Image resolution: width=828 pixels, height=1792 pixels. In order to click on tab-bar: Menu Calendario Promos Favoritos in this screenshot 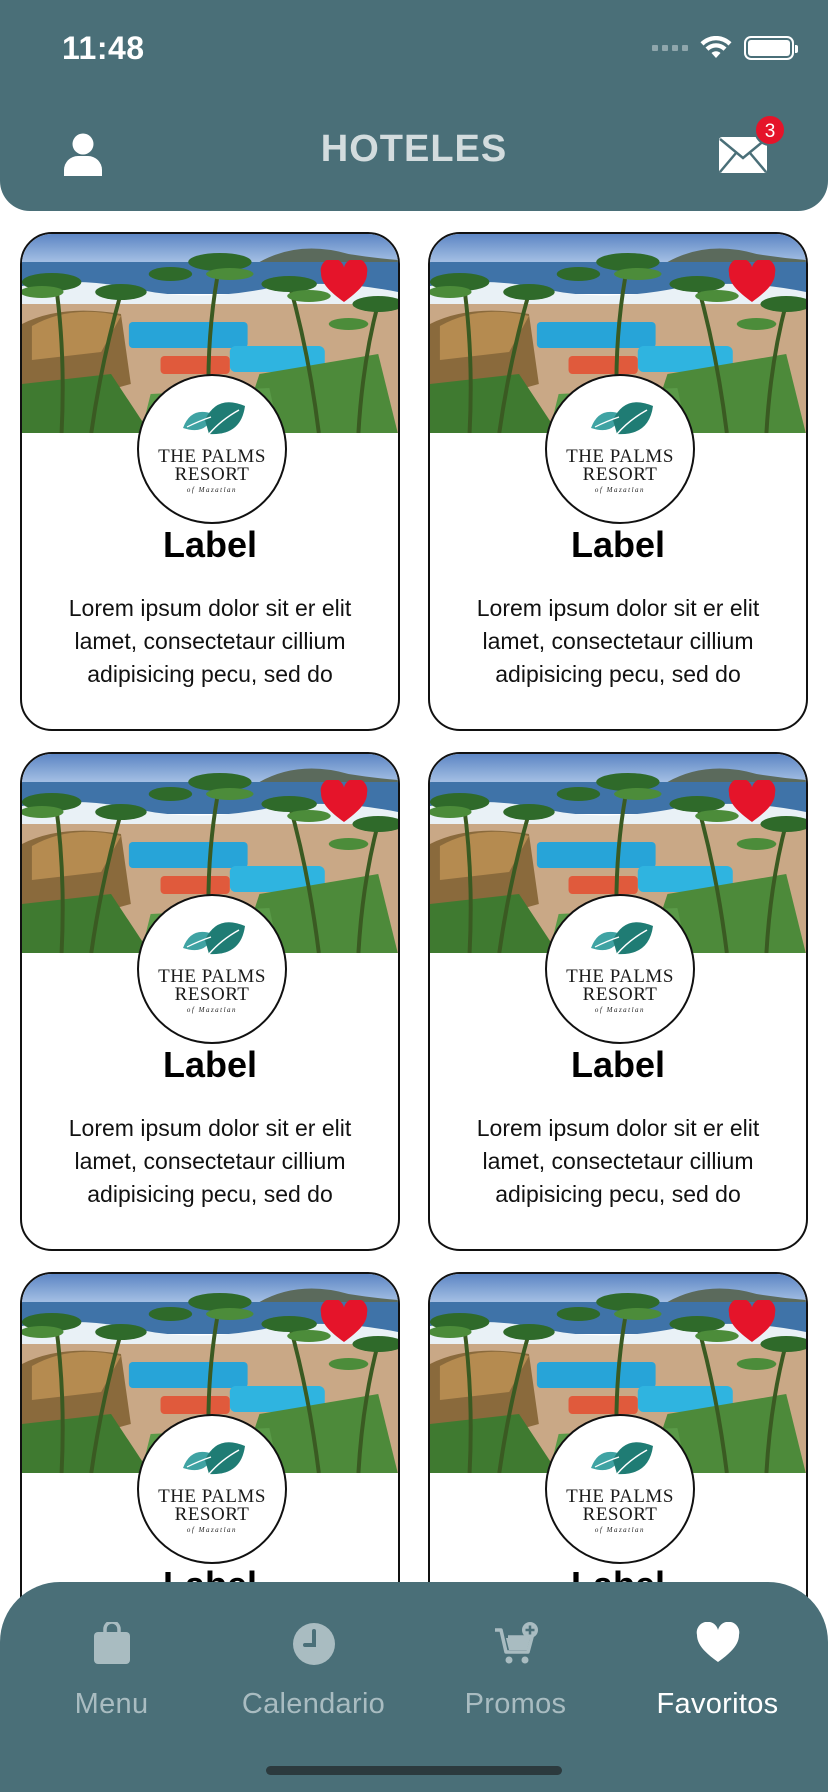, I will do `click(414, 1687)`.